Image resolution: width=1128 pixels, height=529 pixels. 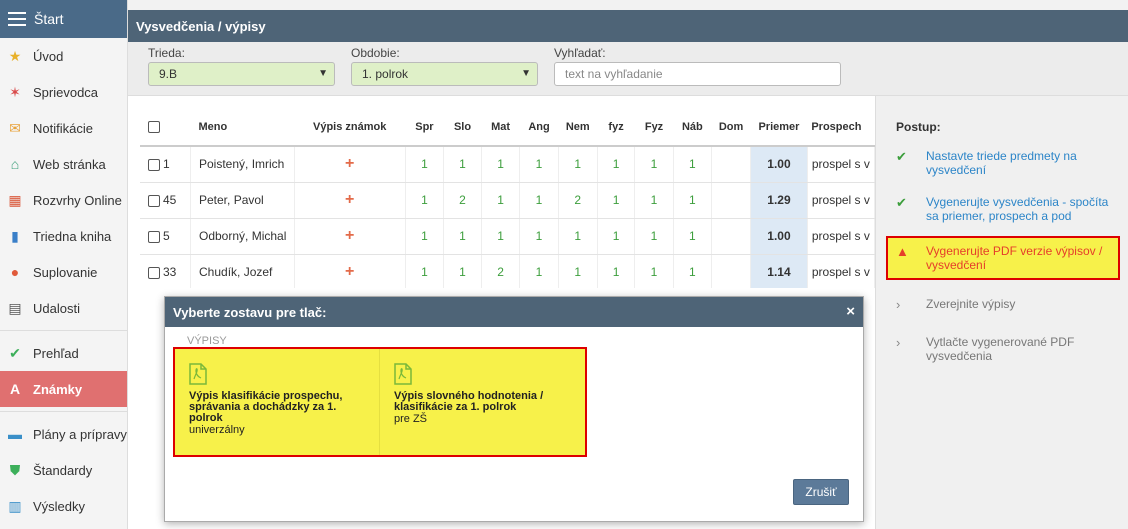 I want to click on class-select: 9.B ▼, so click(x=241, y=74).